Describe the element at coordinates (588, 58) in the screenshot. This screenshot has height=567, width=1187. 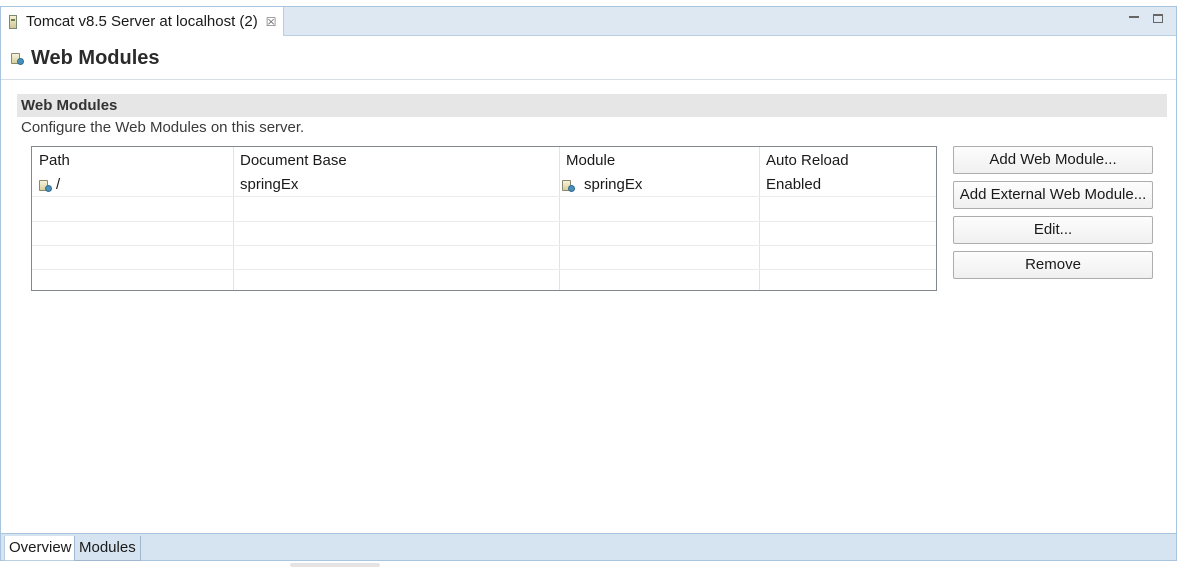
I see `form-header: Web Modules` at that location.